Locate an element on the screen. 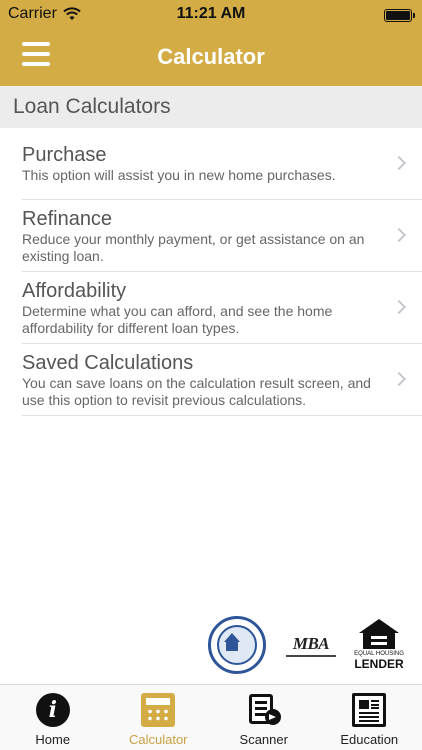 The height and width of the screenshot is (750, 422). tab-scanner: Scanner is located at coordinates (264, 717).